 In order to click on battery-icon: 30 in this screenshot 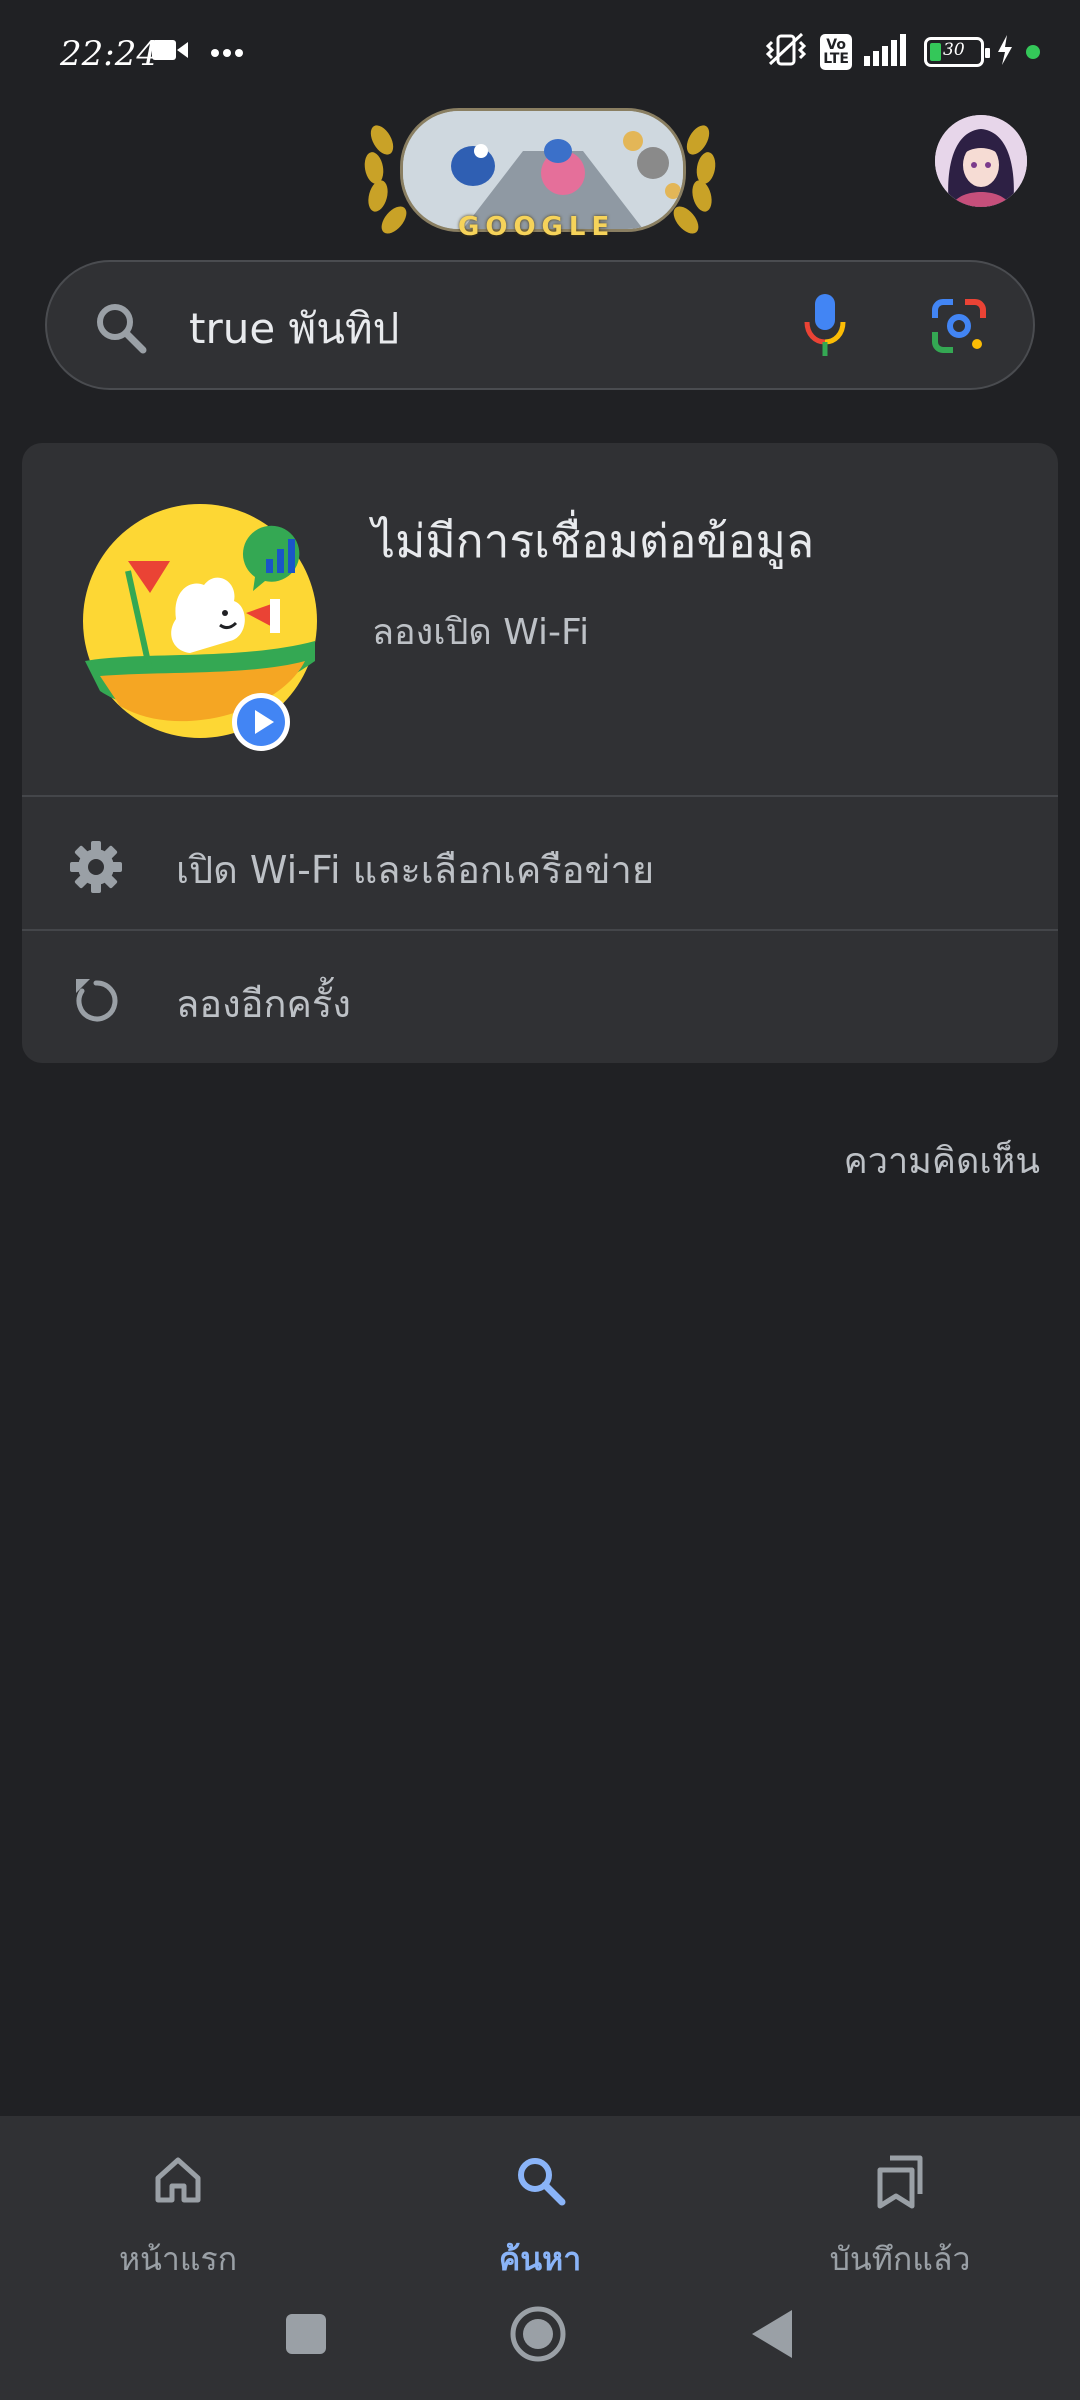, I will do `click(957, 52)`.